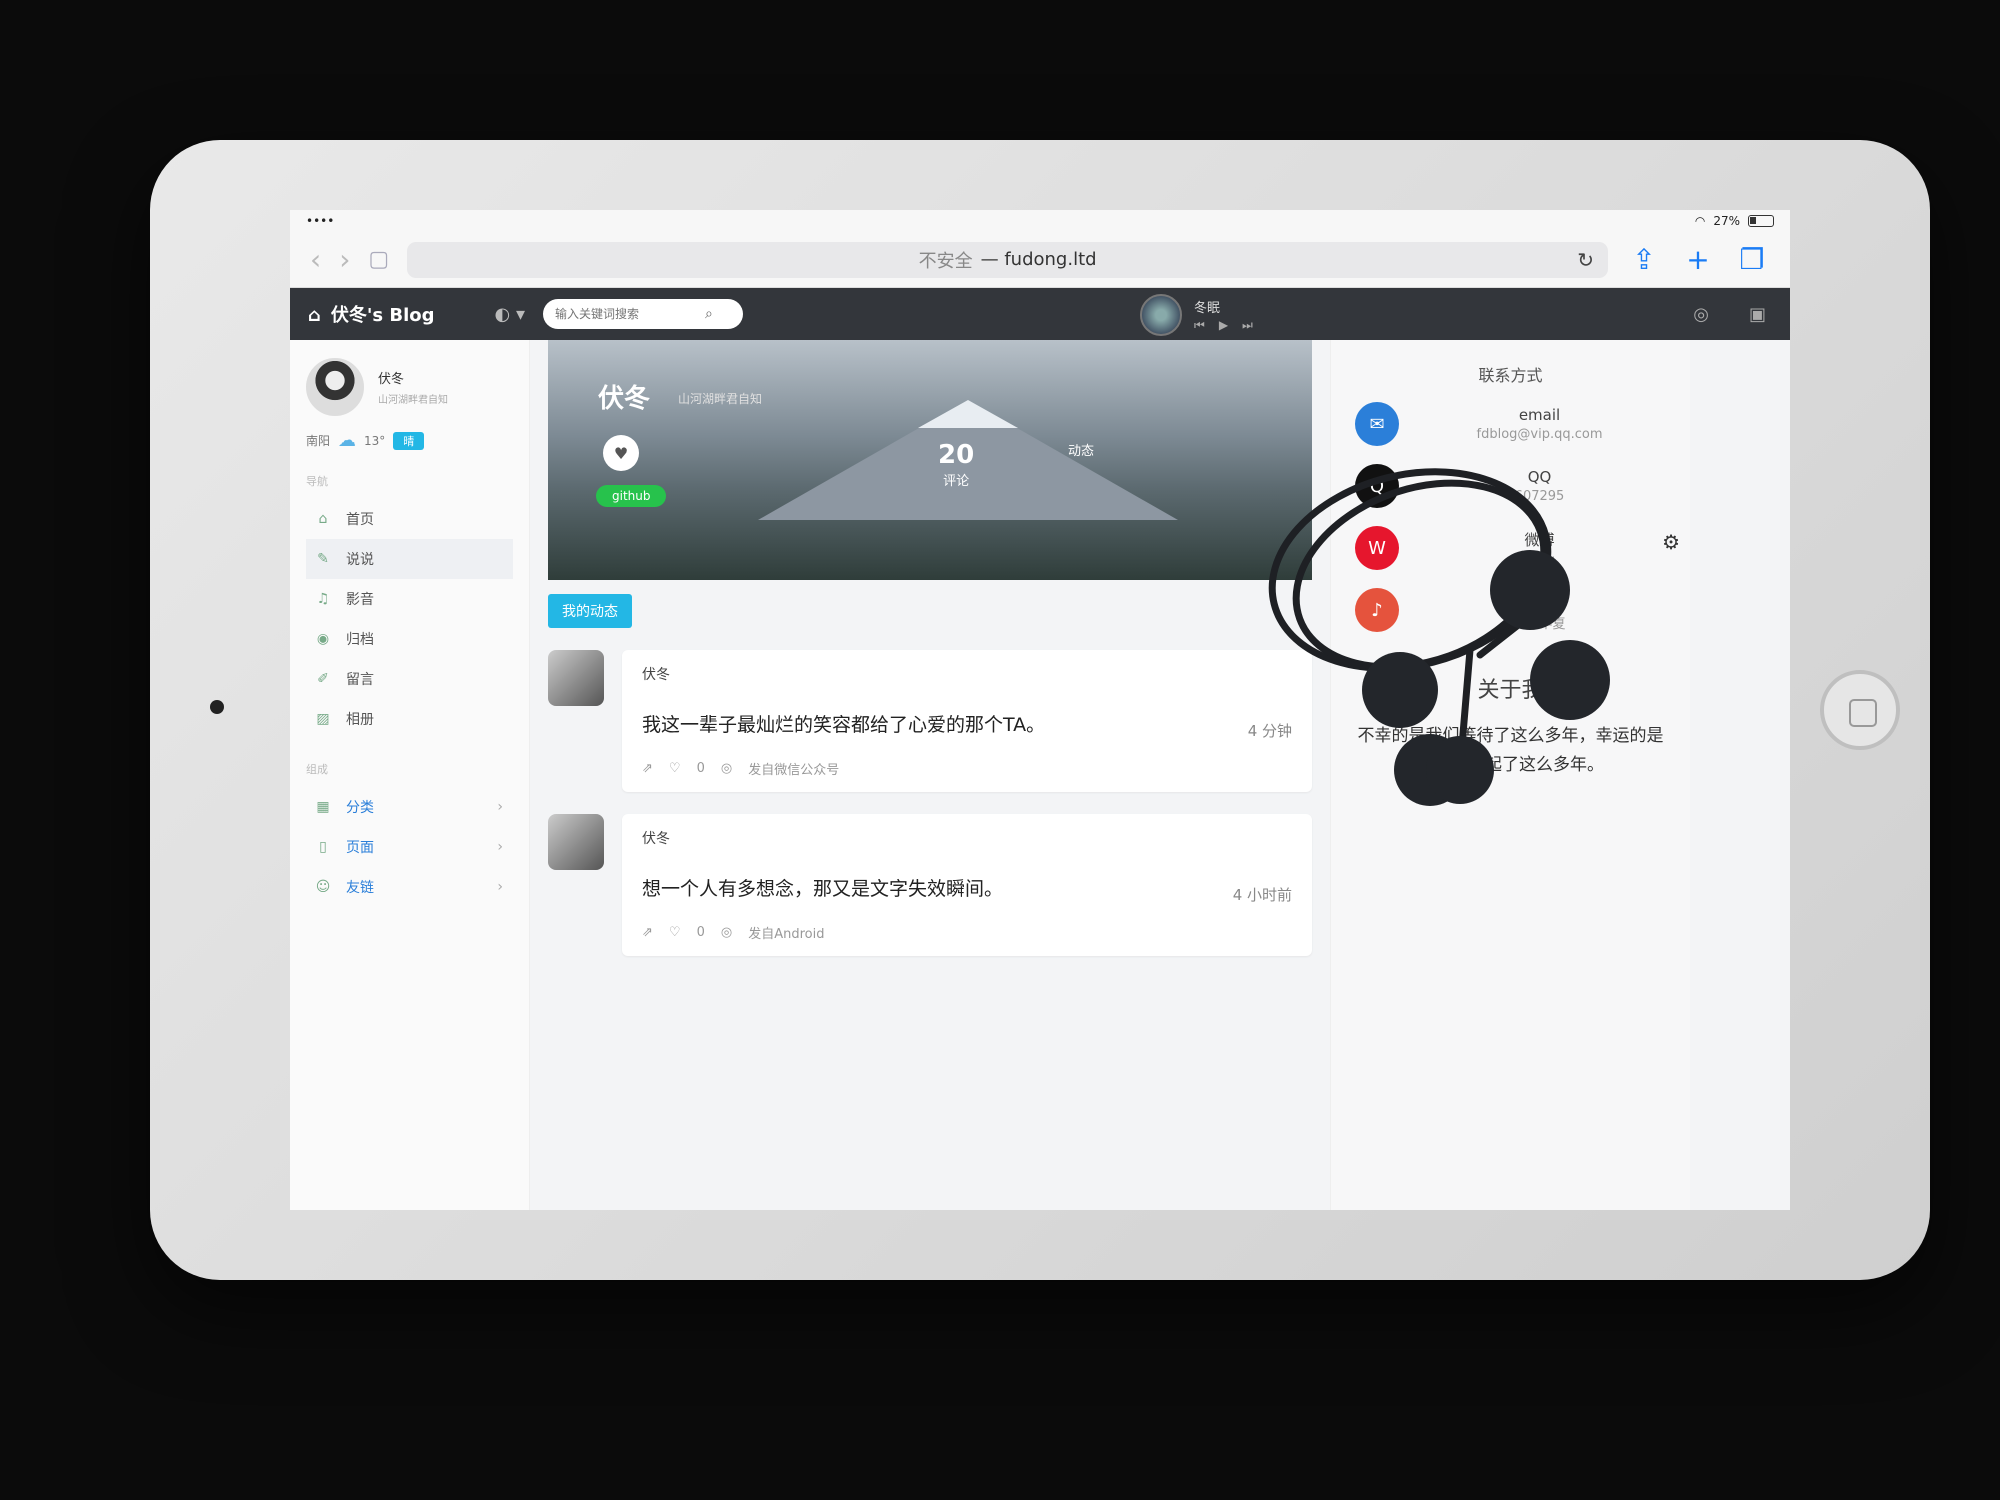  I want to click on sidebar-item-home: ⌂ 首页, so click(409, 519).